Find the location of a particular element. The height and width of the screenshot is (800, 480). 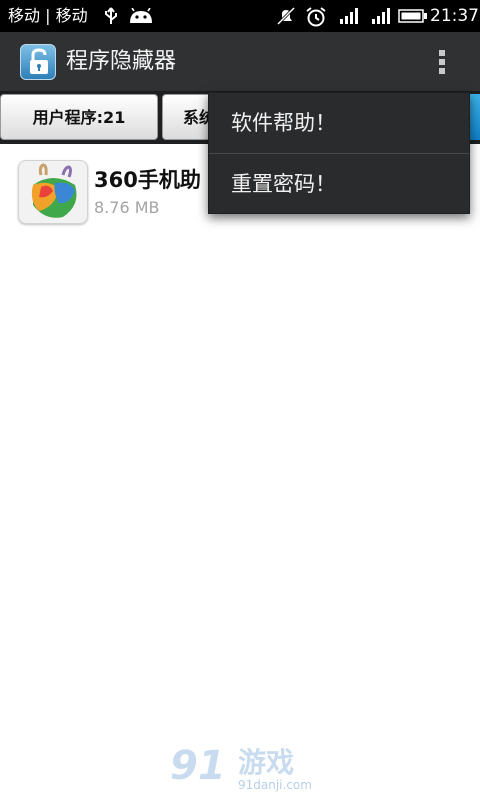

carrier-label: 移动 | 移动 is located at coordinates (48, 15).